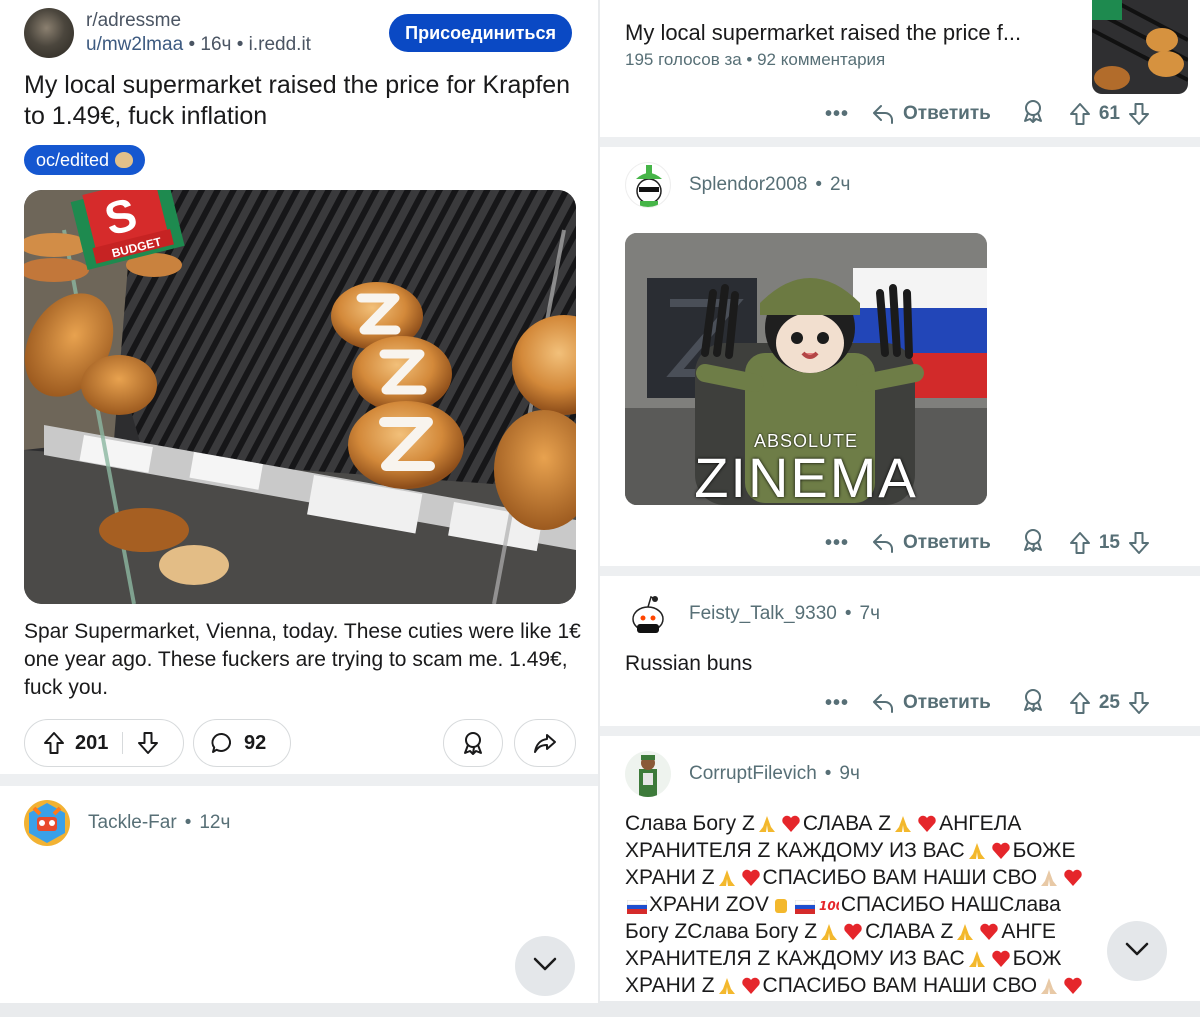 Image resolution: width=1200 pixels, height=1017 pixels. Describe the element at coordinates (124, 160) in the screenshot. I see `palette-icon` at that location.